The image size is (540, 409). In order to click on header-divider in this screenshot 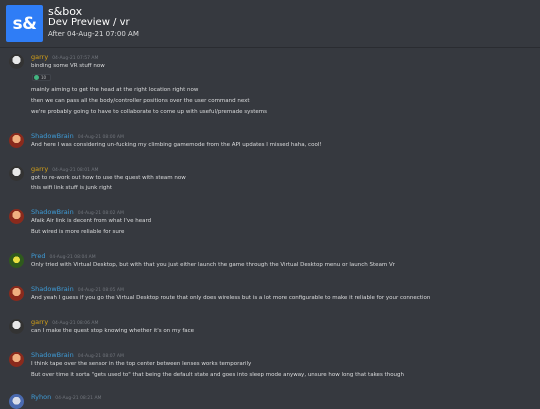, I will do `click(270, 47)`.